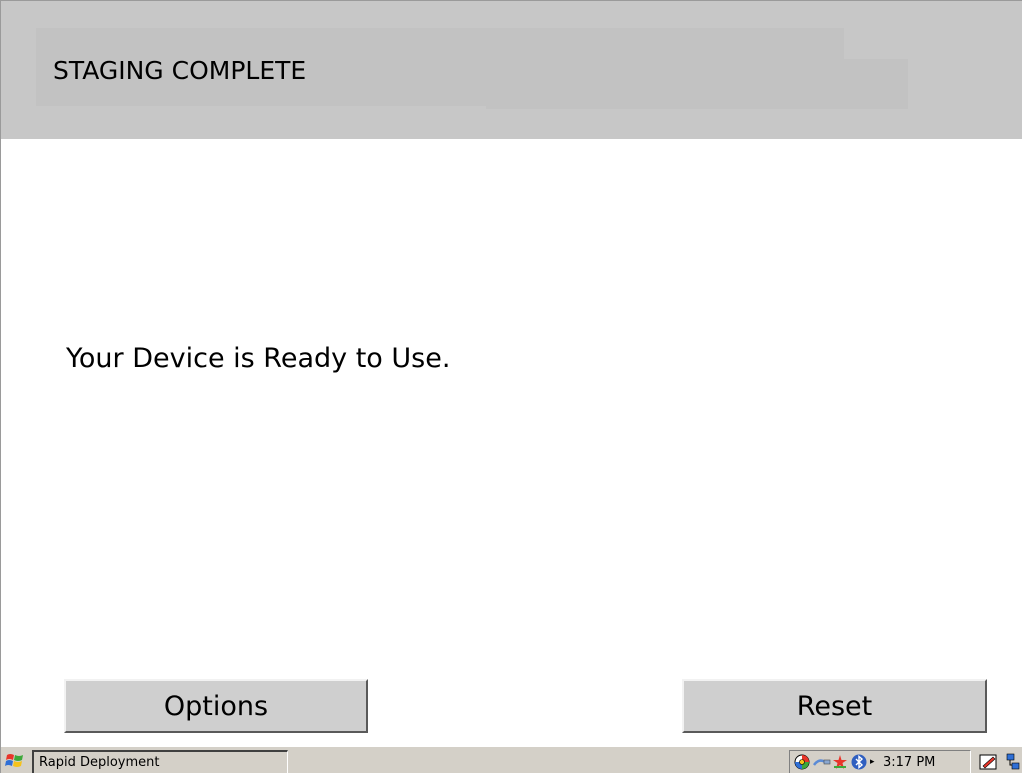  I want to click on taskbar: Rapid Deployment ▸ 3:17 PM, so click(511, 759).